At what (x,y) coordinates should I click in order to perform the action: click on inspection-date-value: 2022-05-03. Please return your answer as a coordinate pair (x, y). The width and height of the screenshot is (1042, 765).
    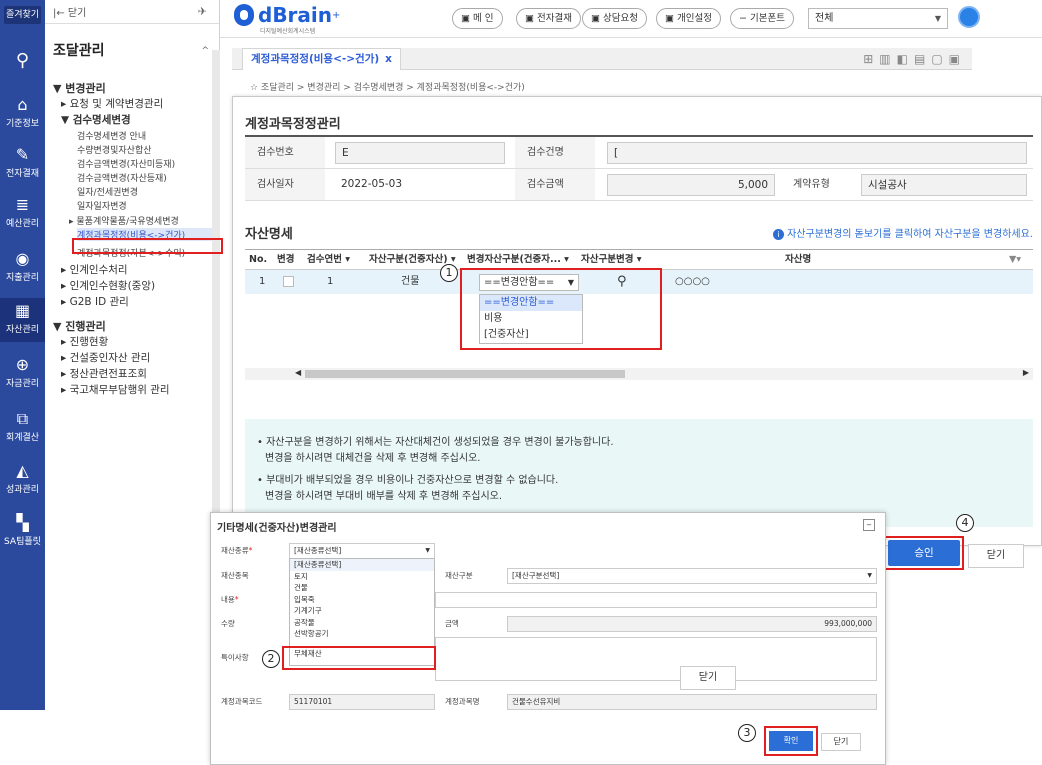
    Looking at the image, I should click on (372, 184).